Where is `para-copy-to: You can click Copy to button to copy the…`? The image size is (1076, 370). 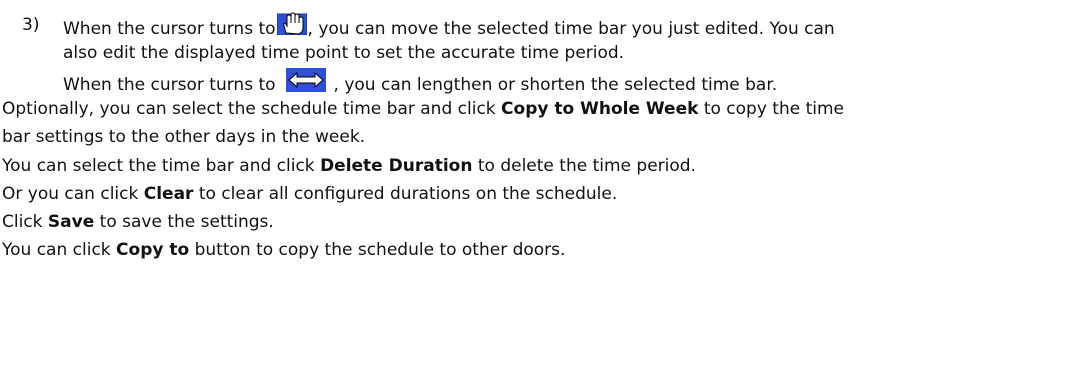
para-copy-to: You can click Copy to button to copy the… is located at coordinates (283, 250).